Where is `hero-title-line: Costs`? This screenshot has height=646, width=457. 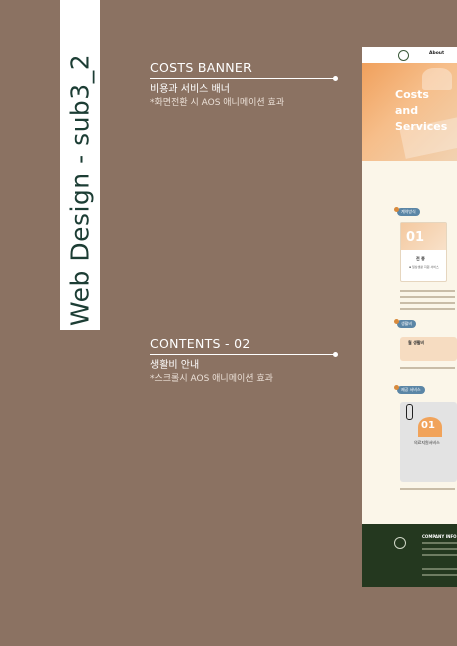 hero-title-line: Costs is located at coordinates (412, 94).